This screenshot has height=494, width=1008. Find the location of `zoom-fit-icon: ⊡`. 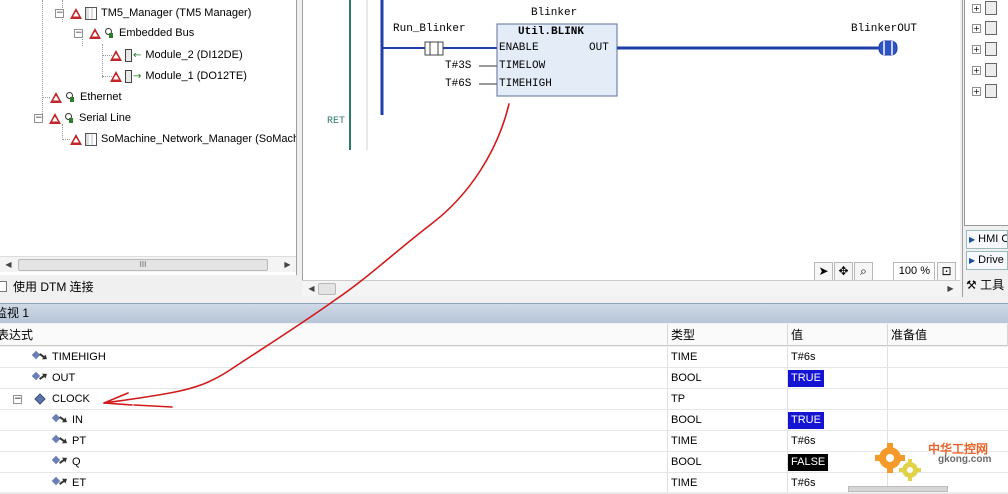

zoom-fit-icon: ⊡ is located at coordinates (946, 271).